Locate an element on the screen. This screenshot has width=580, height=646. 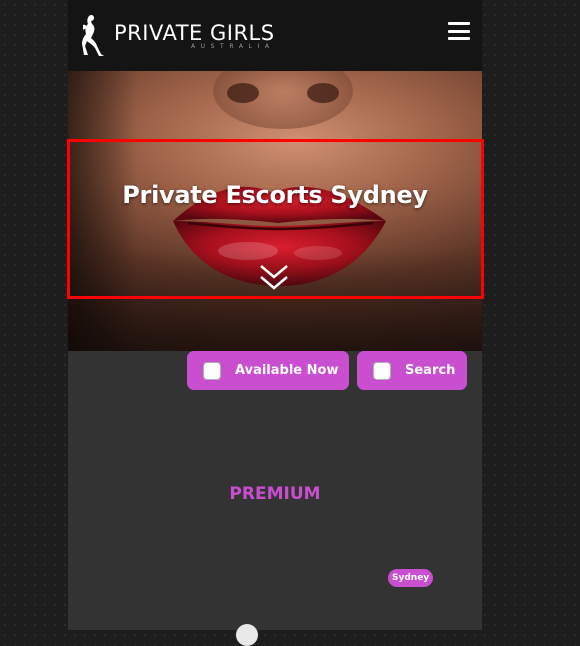
hamburger-menu-icon is located at coordinates (459, 31).